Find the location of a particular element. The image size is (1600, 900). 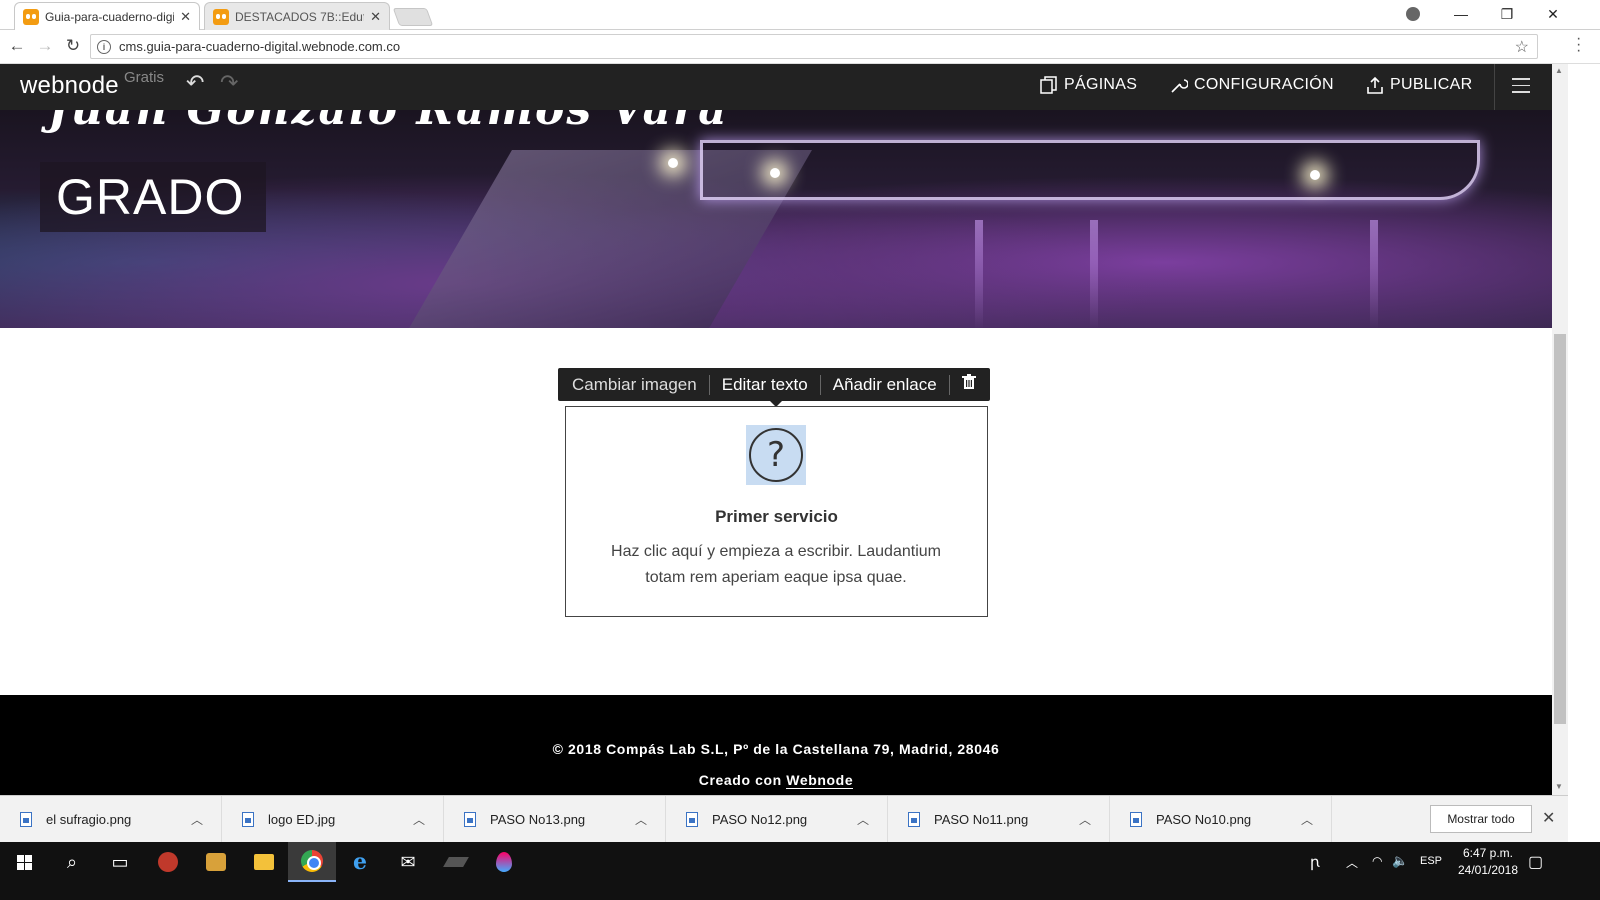

tab-title: Guia-para-cuaderno-digi is located at coordinates (110, 16).